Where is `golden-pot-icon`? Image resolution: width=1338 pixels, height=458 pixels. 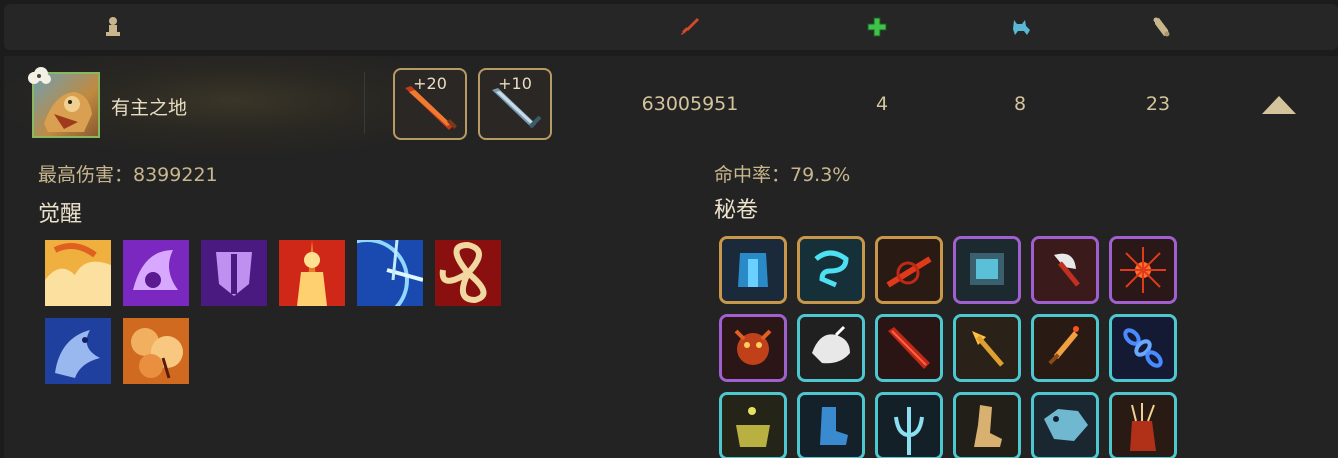 golden-pot-icon is located at coordinates (753, 425).